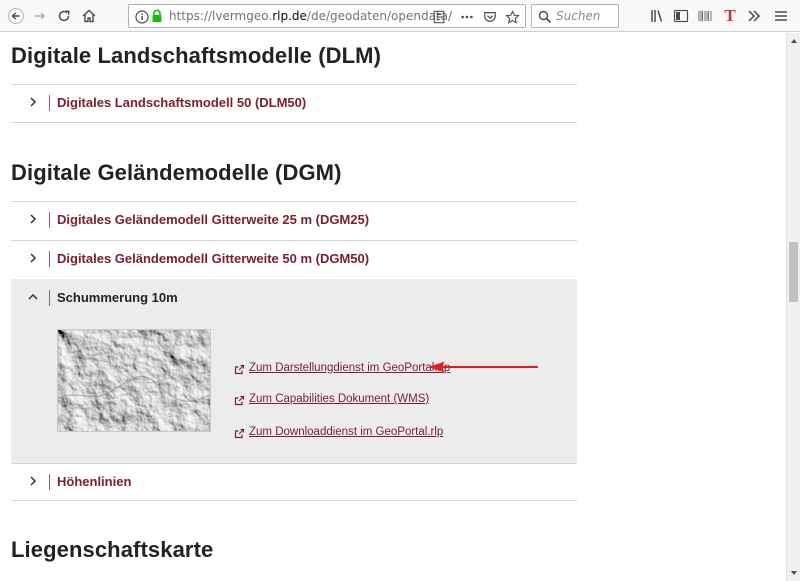 The width and height of the screenshot is (800, 581). Describe the element at coordinates (483, 367) in the screenshot. I see `red-arrow-annotation-icon` at that location.